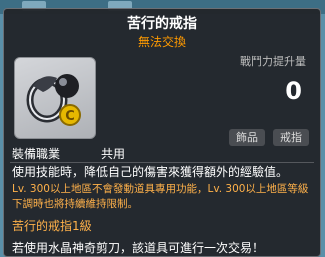 This screenshot has height=257, width=325. Describe the element at coordinates (36, 154) in the screenshot. I see `equip-job-label: 裝備職業` at that location.